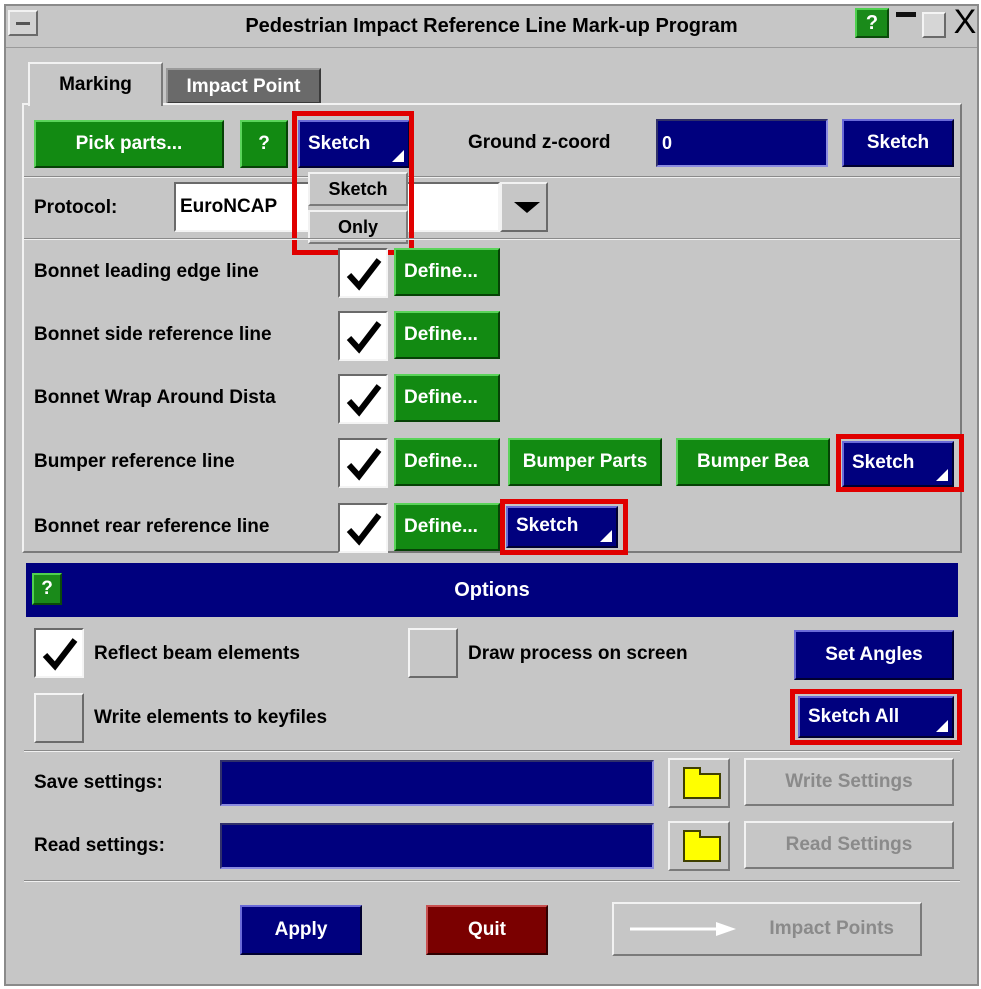 This screenshot has width=981, height=989. Describe the element at coordinates (906, 23) in the screenshot. I see `minimize-button` at that location.